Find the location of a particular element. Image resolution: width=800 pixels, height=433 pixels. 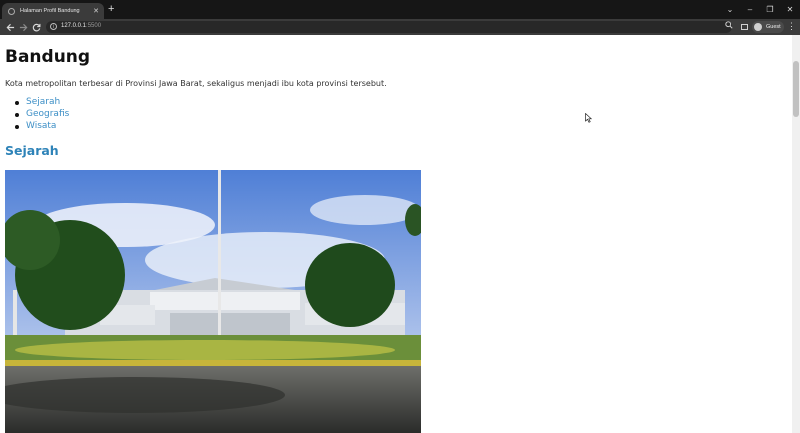

nav-list: Sejarah Geografis Wisata is located at coordinates (37, 115).